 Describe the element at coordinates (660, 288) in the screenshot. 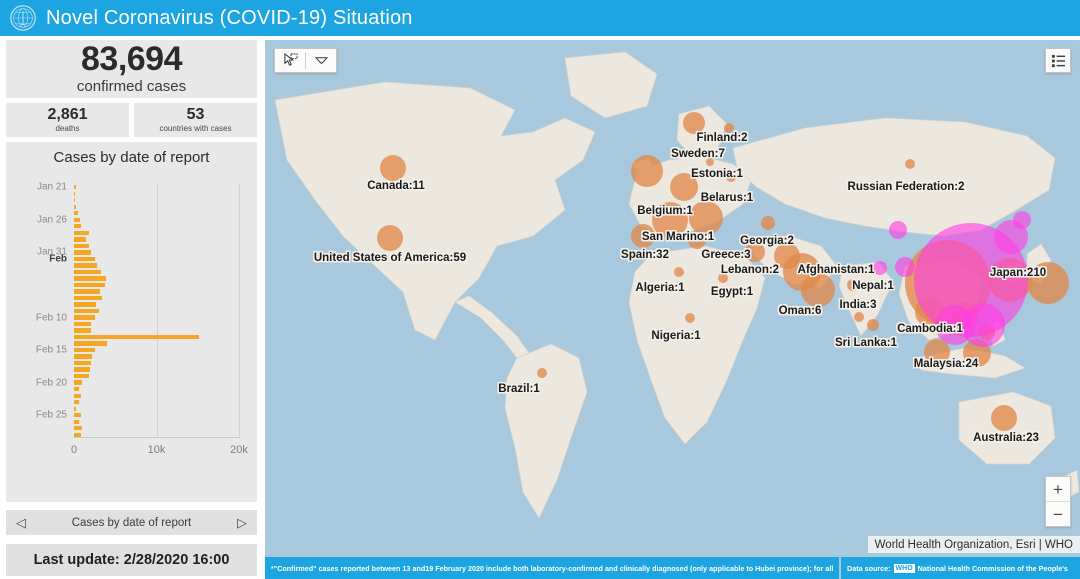

I see `map-country-label: Algeria:1` at that location.